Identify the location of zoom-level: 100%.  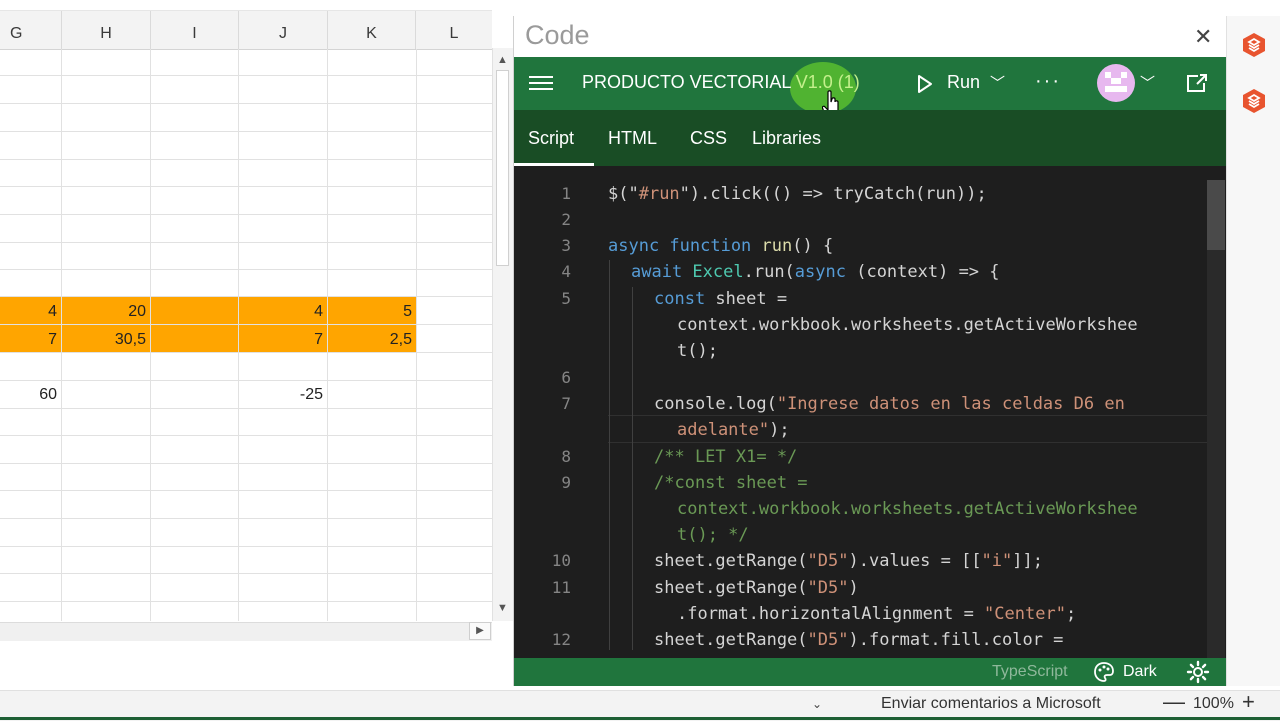
(1213, 704).